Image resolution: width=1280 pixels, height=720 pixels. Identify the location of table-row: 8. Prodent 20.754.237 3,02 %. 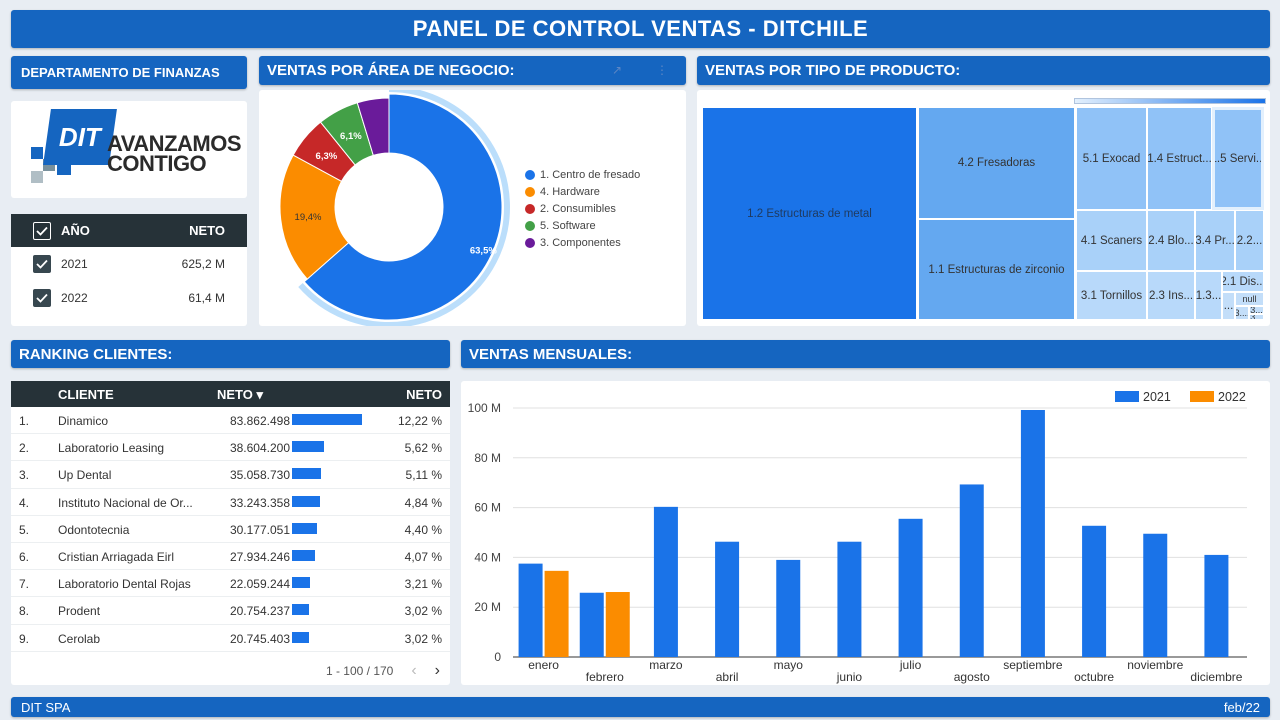
(230, 611).